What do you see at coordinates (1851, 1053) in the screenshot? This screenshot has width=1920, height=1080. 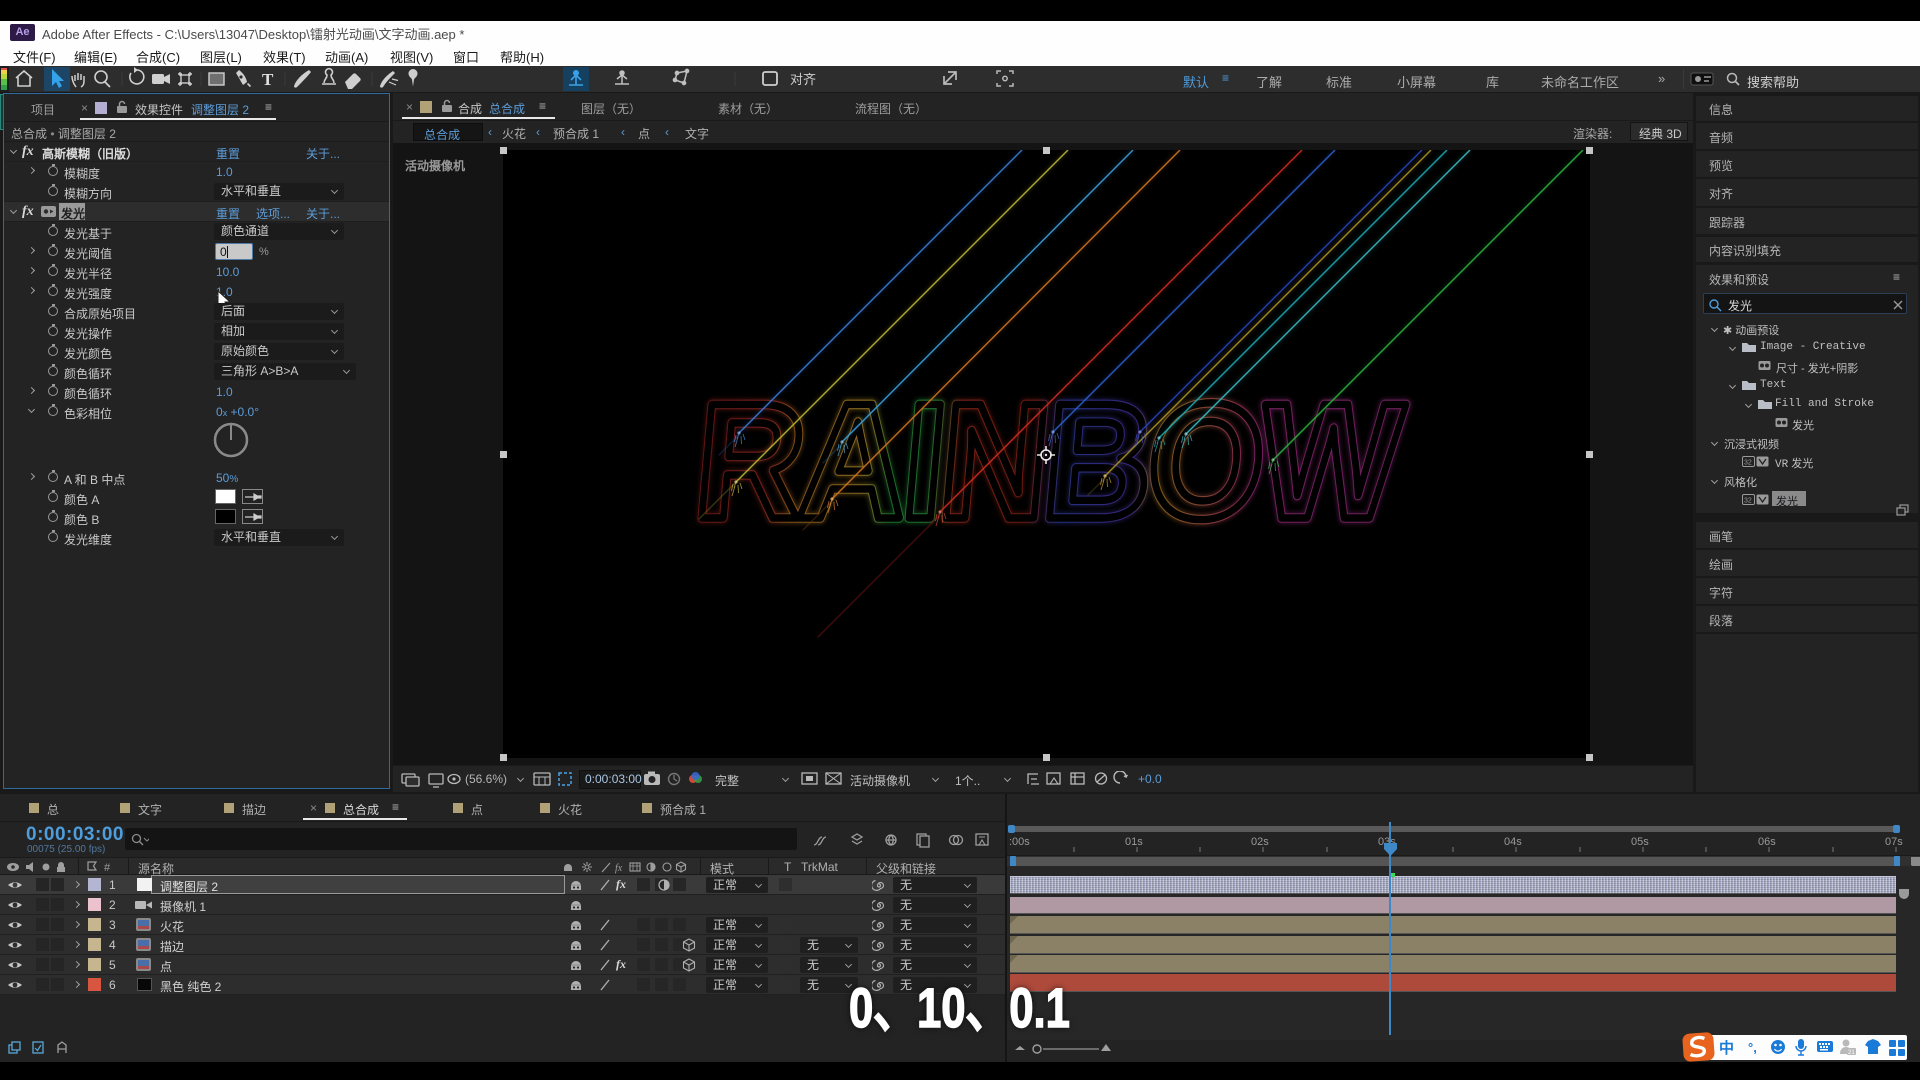 I see `svg-text: 21` at bounding box center [1851, 1053].